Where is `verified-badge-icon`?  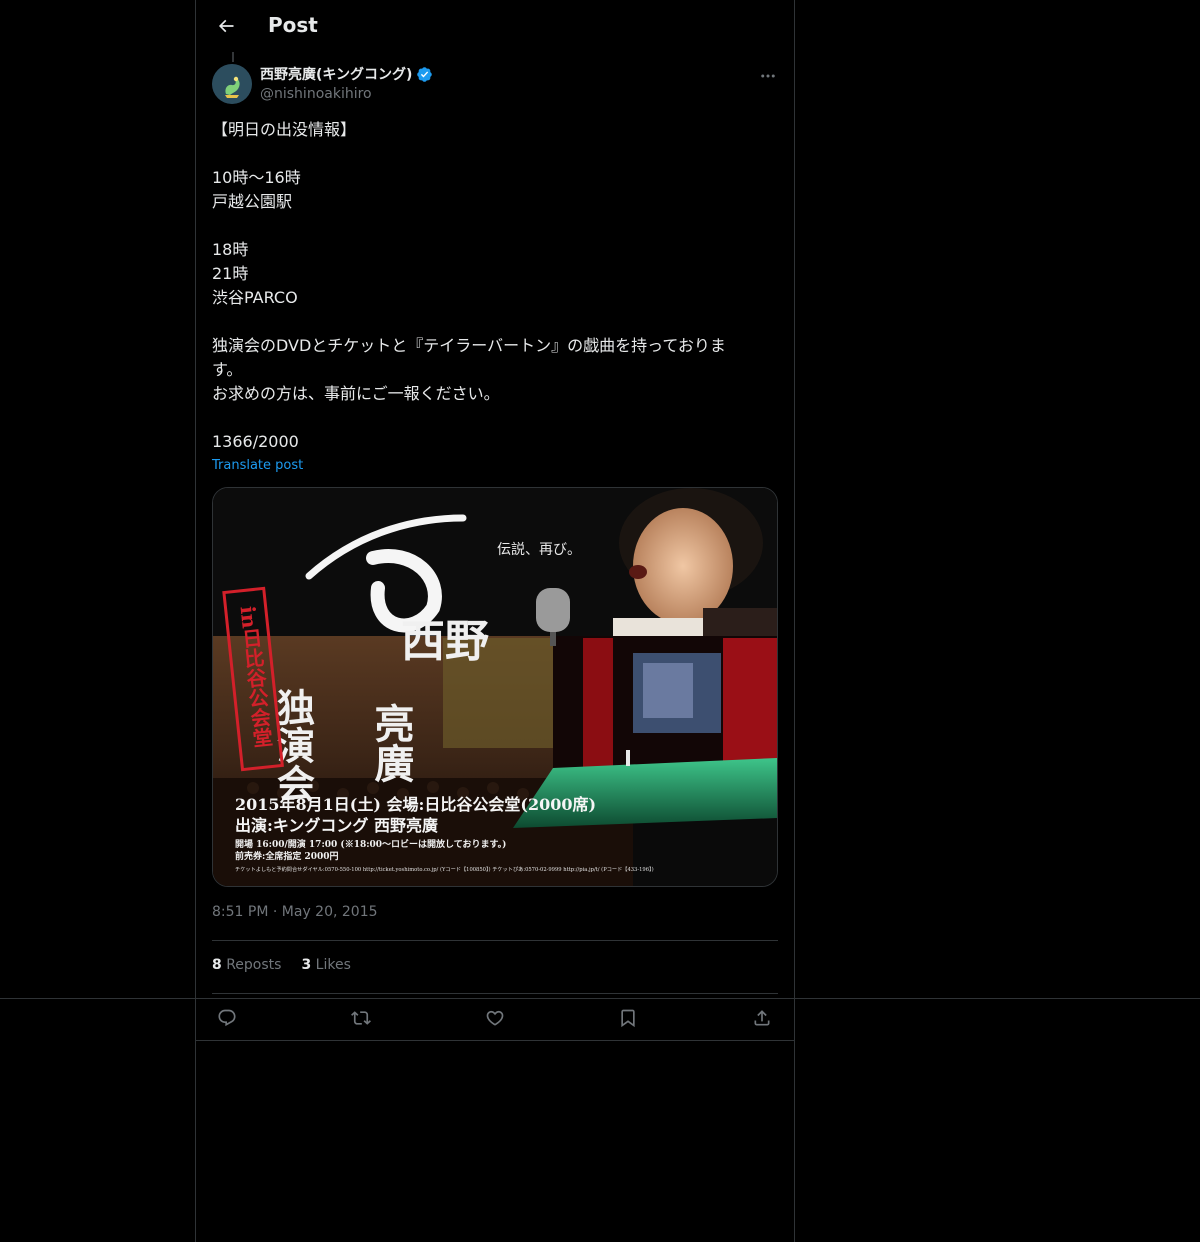
verified-badge-icon is located at coordinates (424, 74).